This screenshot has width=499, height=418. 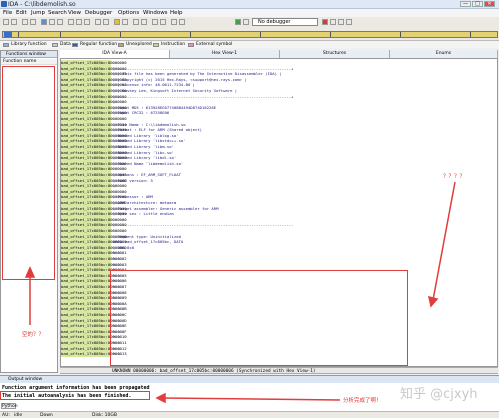 What do you see at coordinates (98, 22) in the screenshot?
I see `array-icon` at bounding box center [98, 22].